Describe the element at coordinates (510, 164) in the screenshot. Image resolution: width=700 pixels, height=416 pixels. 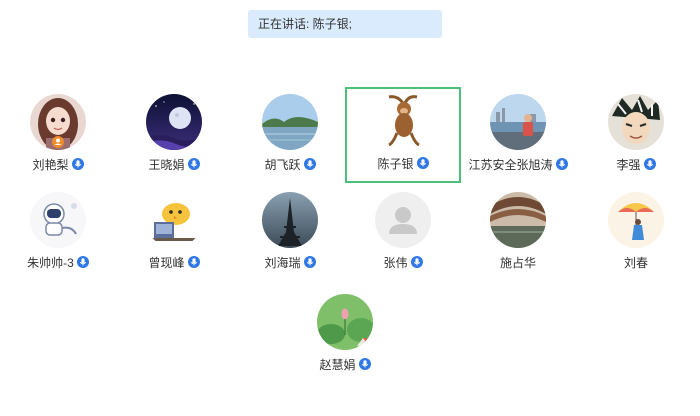
I see `participant-name: 江苏安全张旭涛` at that location.